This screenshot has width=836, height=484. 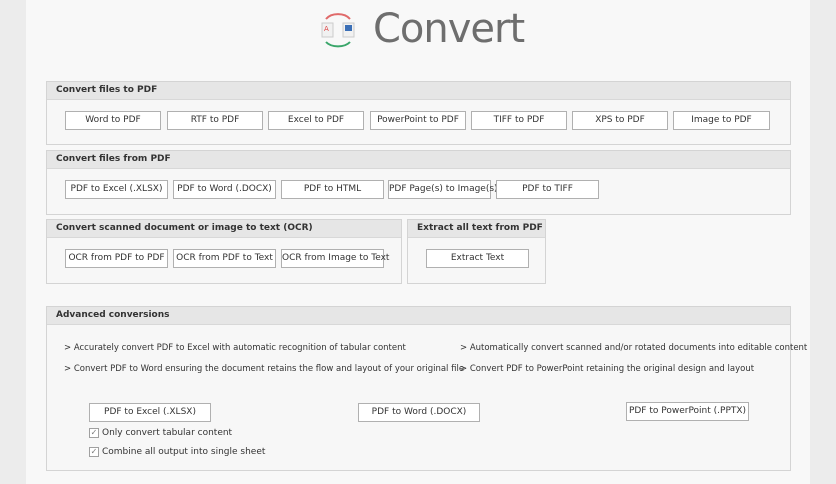 What do you see at coordinates (167, 433) in the screenshot?
I see `checkbox-label: Only convert tabular content` at bounding box center [167, 433].